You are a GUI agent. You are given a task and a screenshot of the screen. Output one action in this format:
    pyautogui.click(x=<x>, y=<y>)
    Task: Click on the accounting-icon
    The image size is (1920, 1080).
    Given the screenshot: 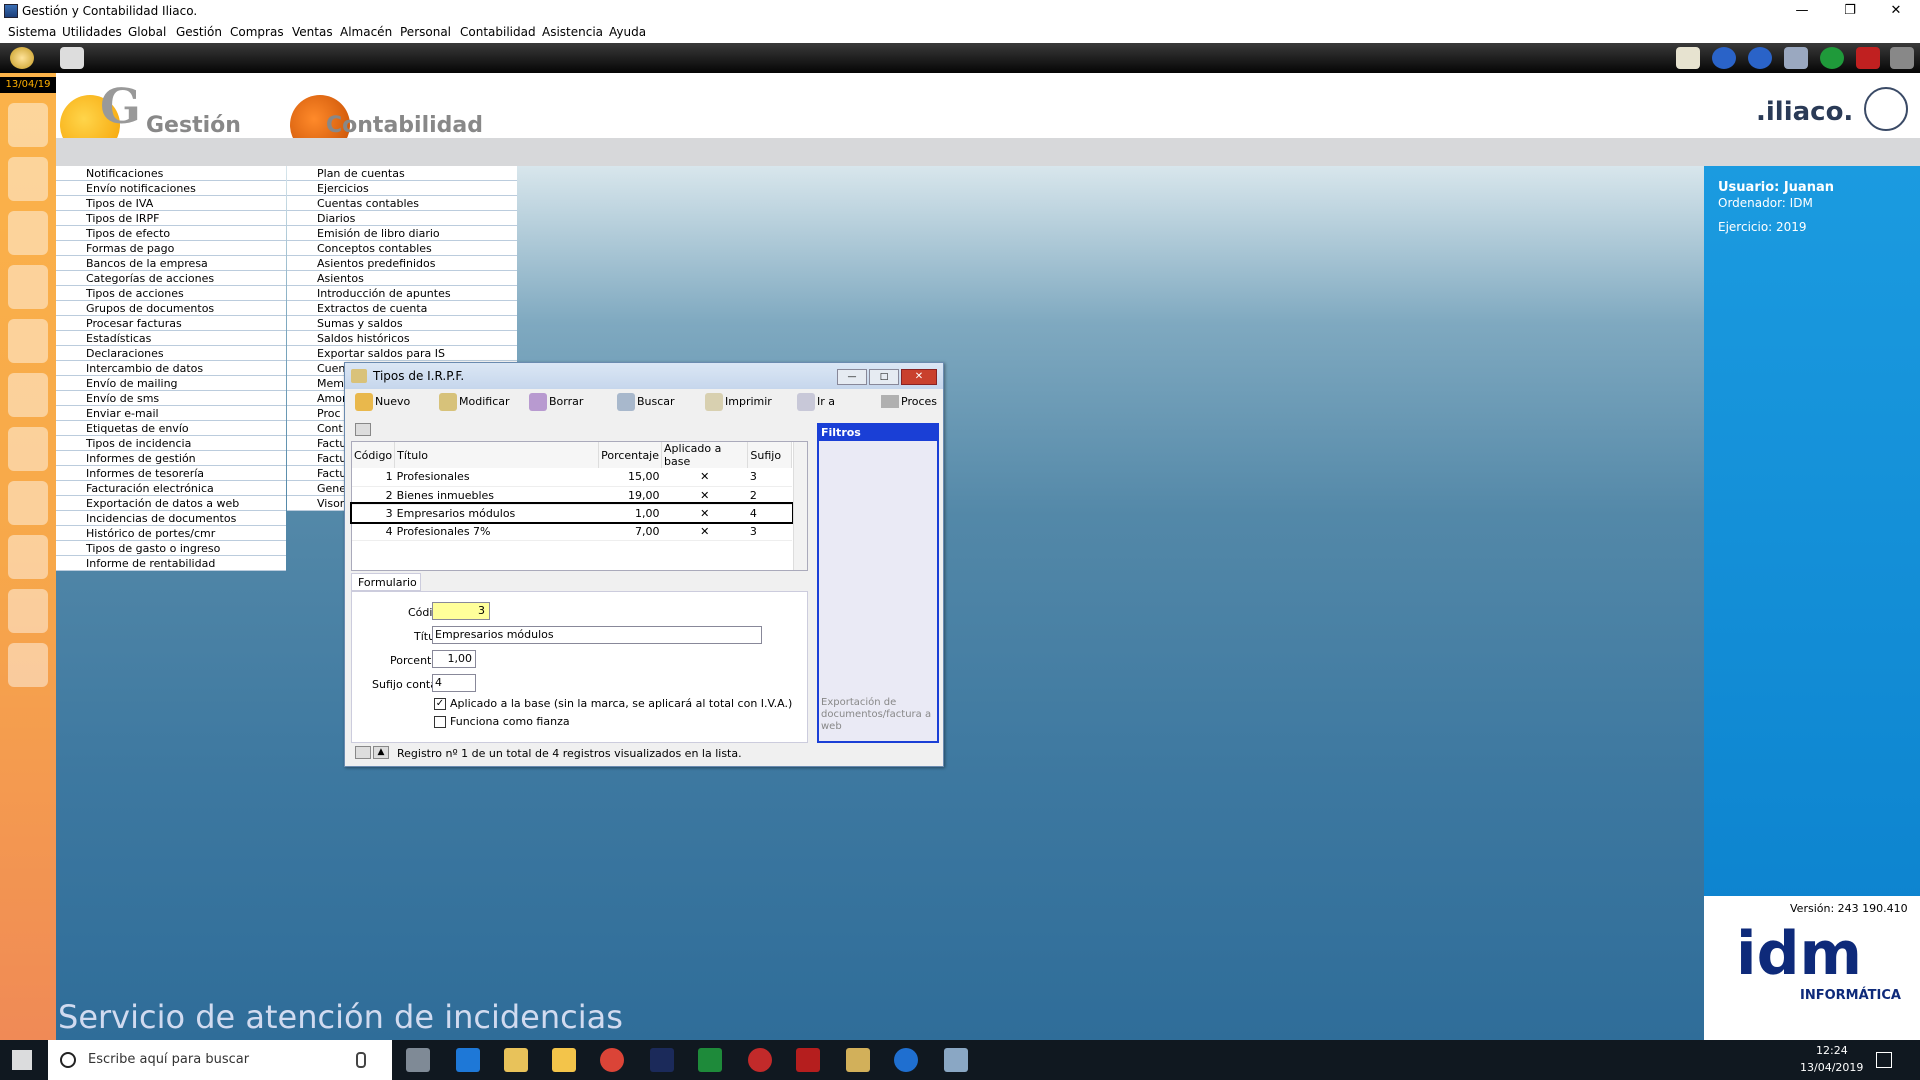 What is the action you would take?
    pyautogui.click(x=28, y=503)
    